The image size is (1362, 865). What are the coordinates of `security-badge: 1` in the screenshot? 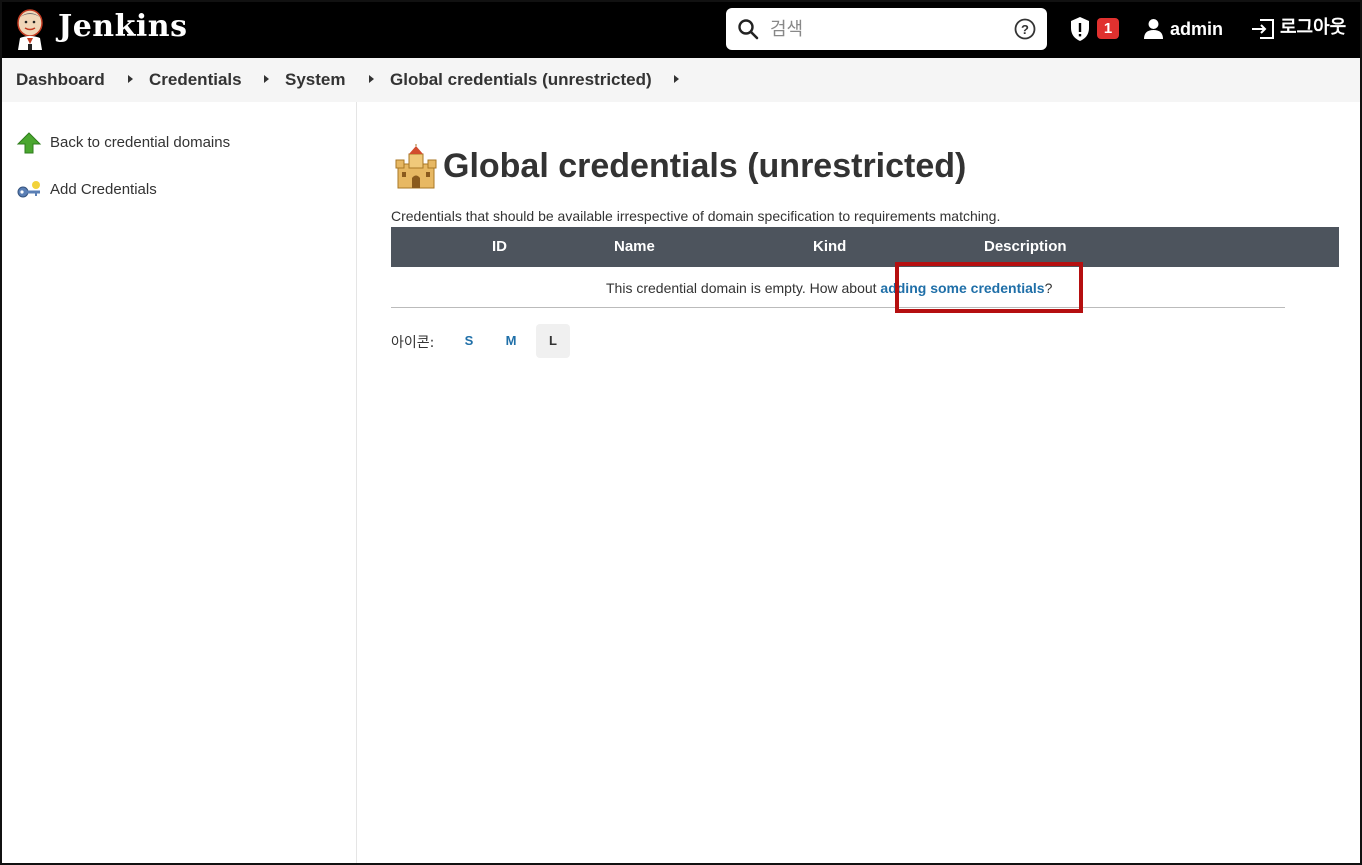 It's located at (1108, 28).